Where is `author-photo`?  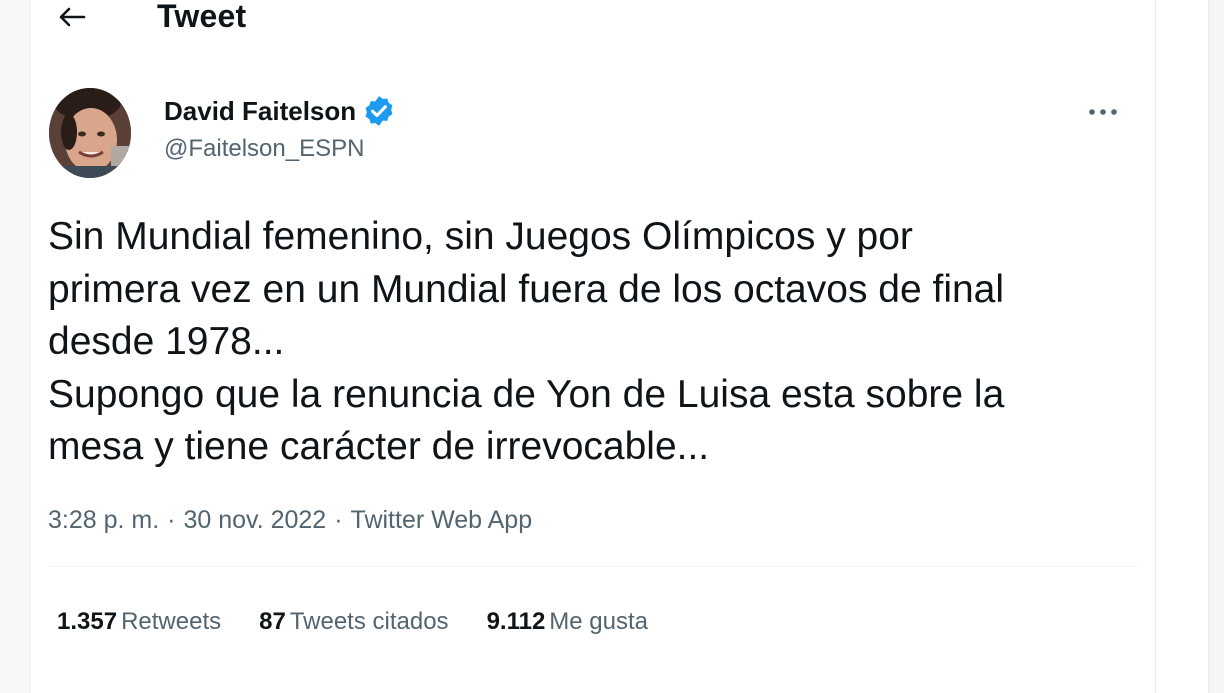 author-photo is located at coordinates (90, 133).